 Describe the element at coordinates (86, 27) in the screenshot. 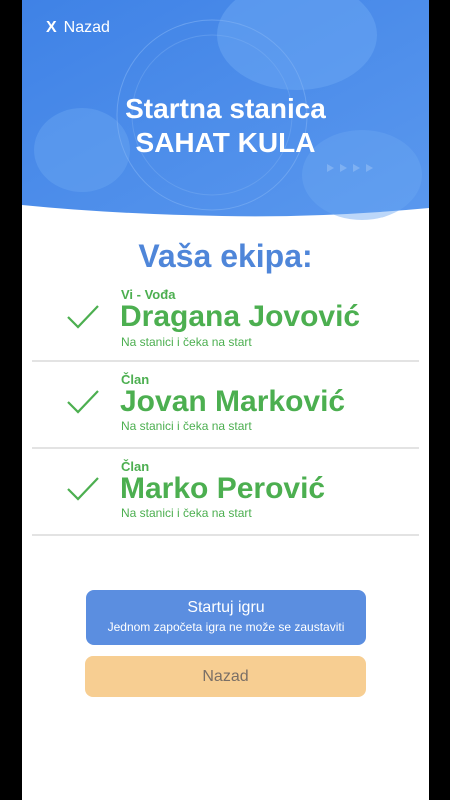

I see `back-link-label: Nazad` at that location.